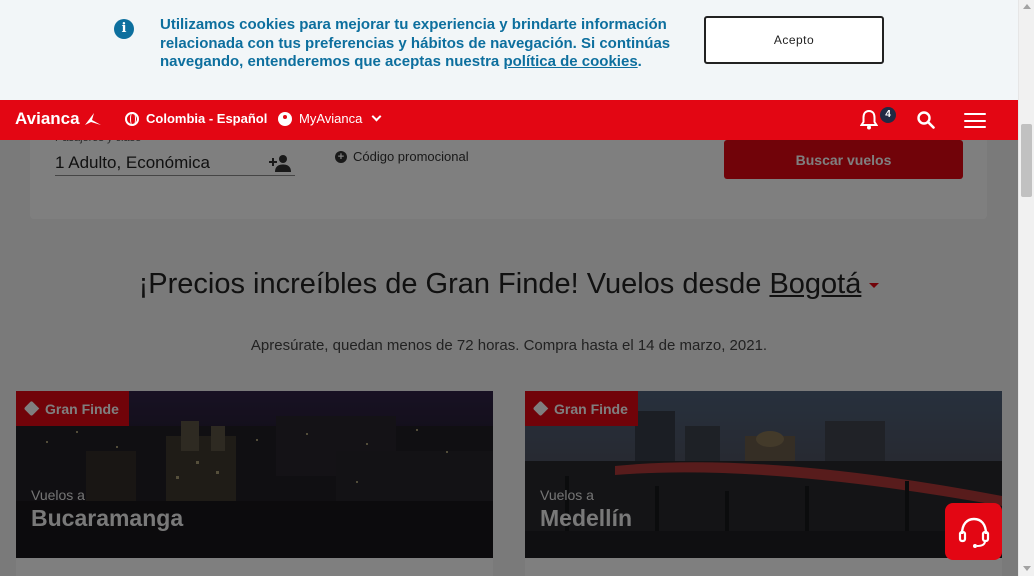 The height and width of the screenshot is (576, 1034). Describe the element at coordinates (280, 163) in the screenshot. I see `add-person-icon` at that location.